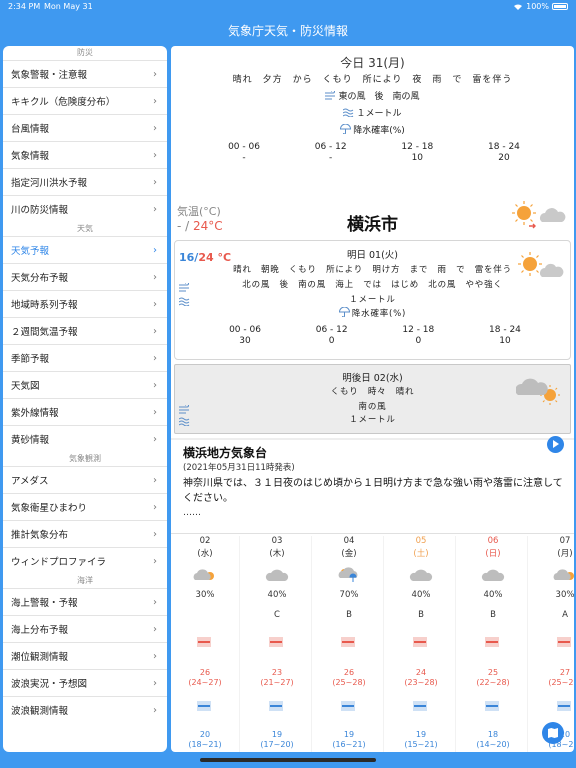 Image resolution: width=576 pixels, height=768 pixels. What do you see at coordinates (85, 154) in the screenshot?
I see `sidebar-item: 気象情報 ›` at bounding box center [85, 154].